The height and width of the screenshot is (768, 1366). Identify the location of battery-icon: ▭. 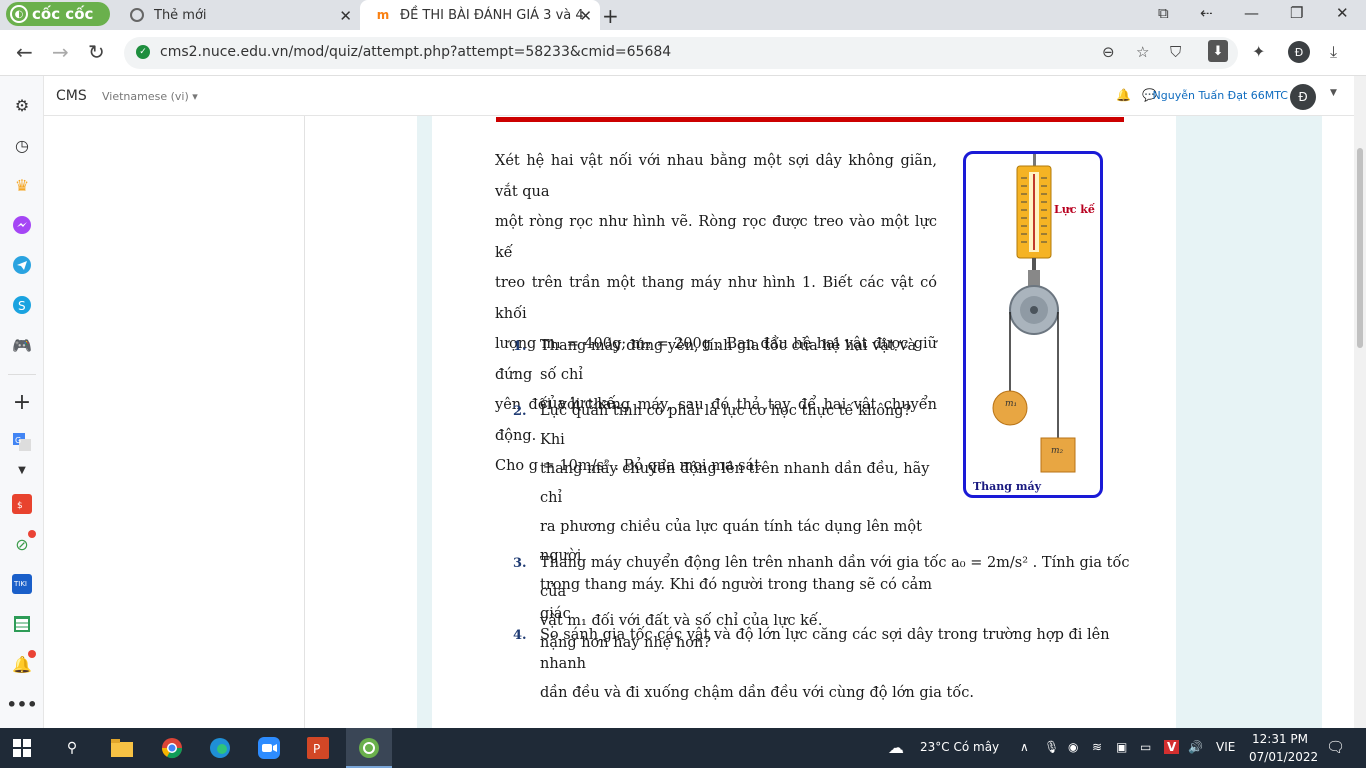
(1145, 747).